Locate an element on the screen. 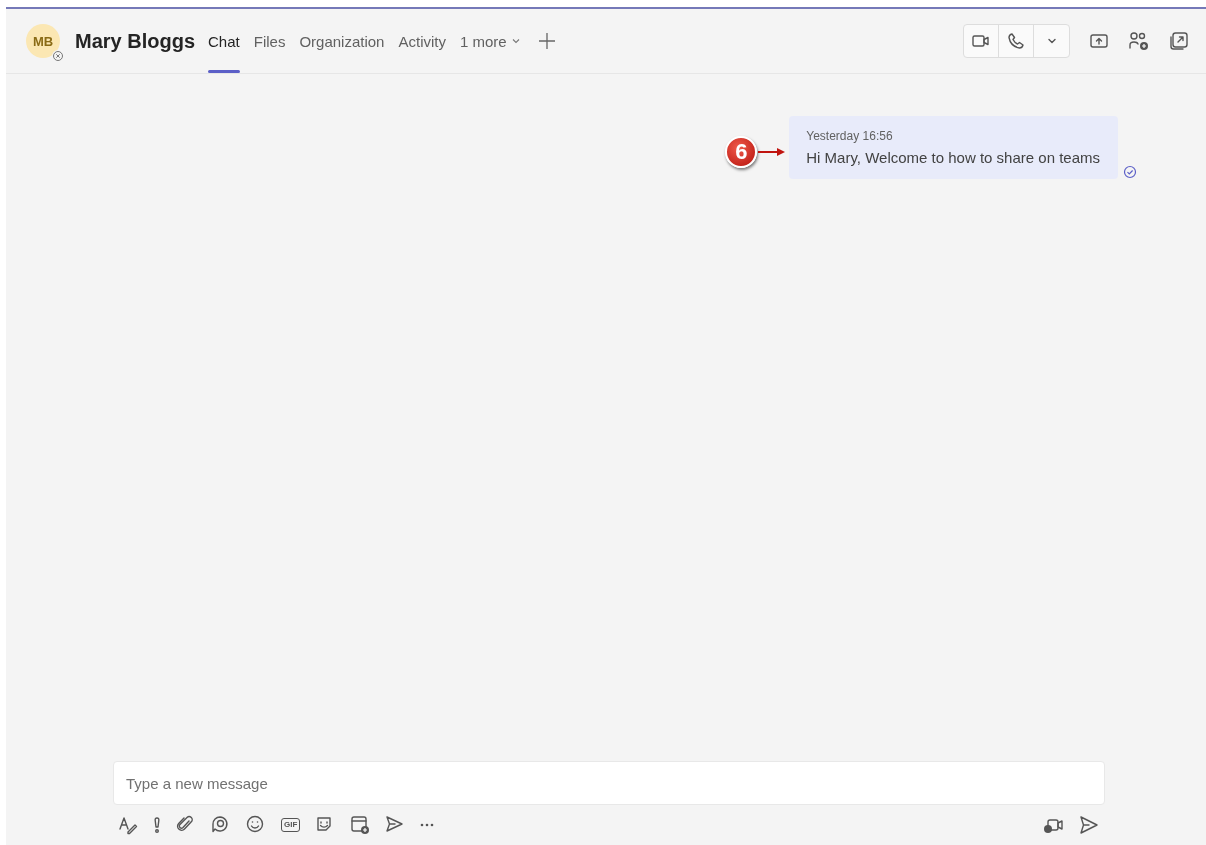 Image resolution: width=1206 pixels, height=845 pixels. share-screen-button is located at coordinates (1099, 41).